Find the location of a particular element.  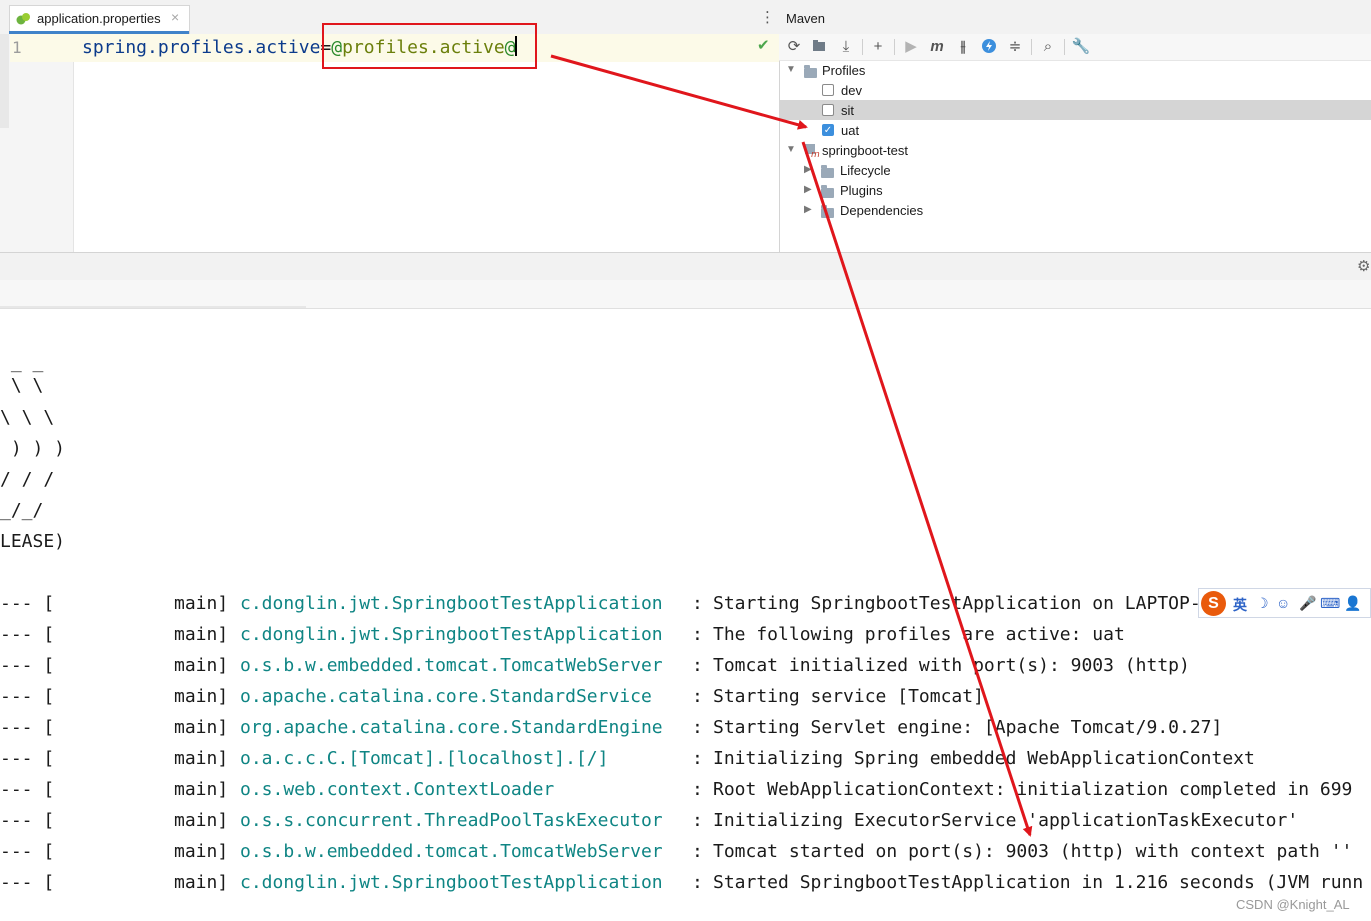

project-label: springboot-test is located at coordinates (865, 150).